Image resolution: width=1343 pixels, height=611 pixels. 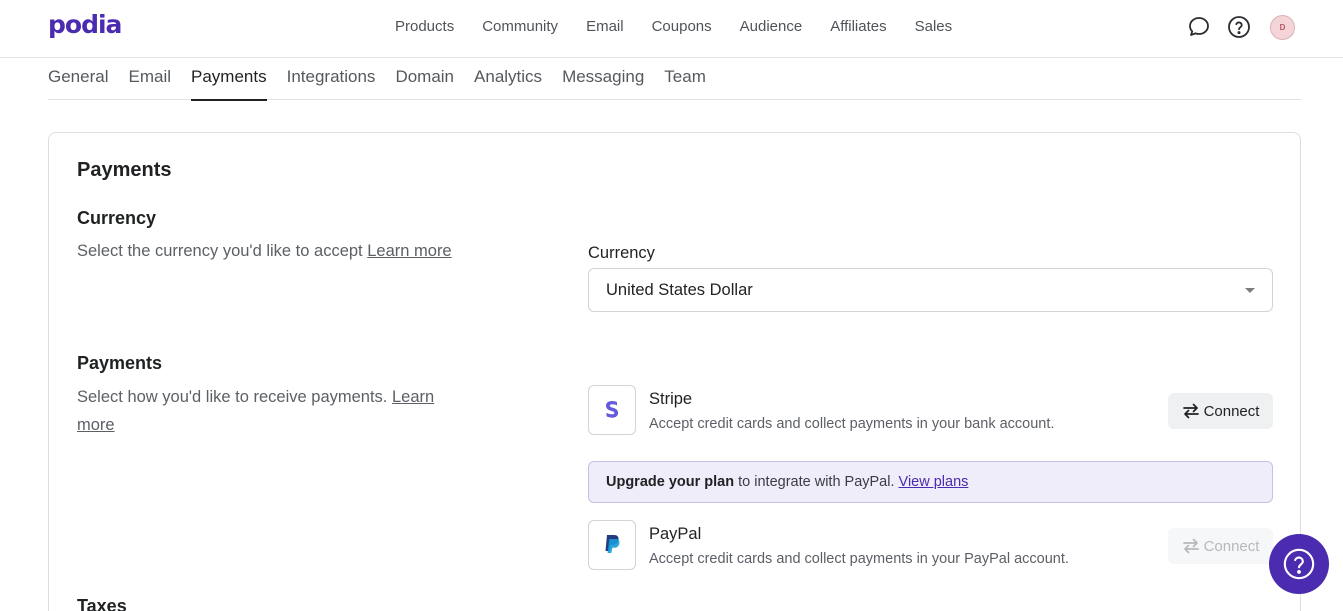 What do you see at coordinates (508, 79) in the screenshot?
I see `tab-analytics: Analytics` at bounding box center [508, 79].